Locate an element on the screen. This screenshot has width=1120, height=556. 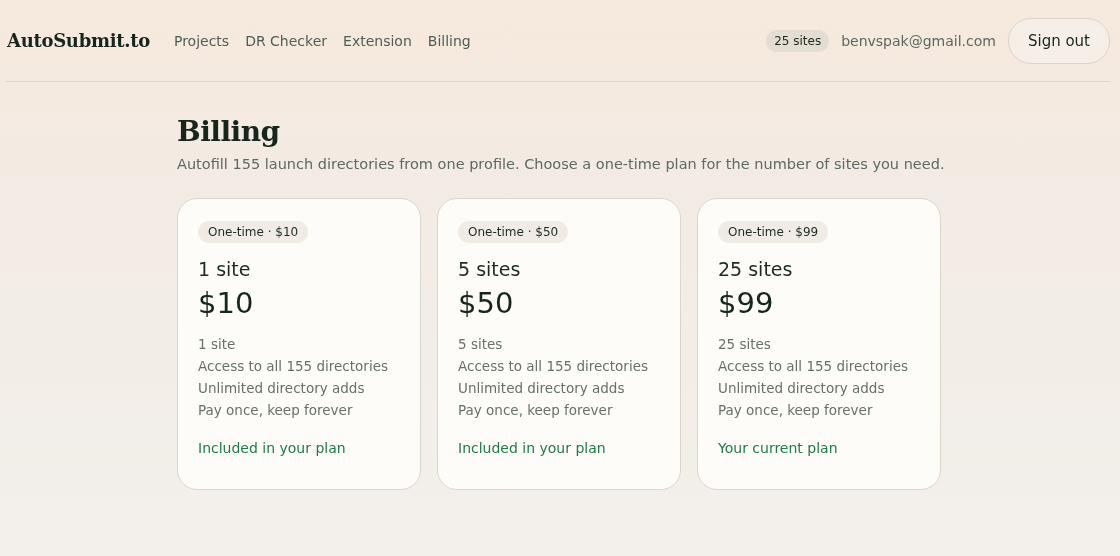
plan-tag: One-time · $99 is located at coordinates (773, 232).